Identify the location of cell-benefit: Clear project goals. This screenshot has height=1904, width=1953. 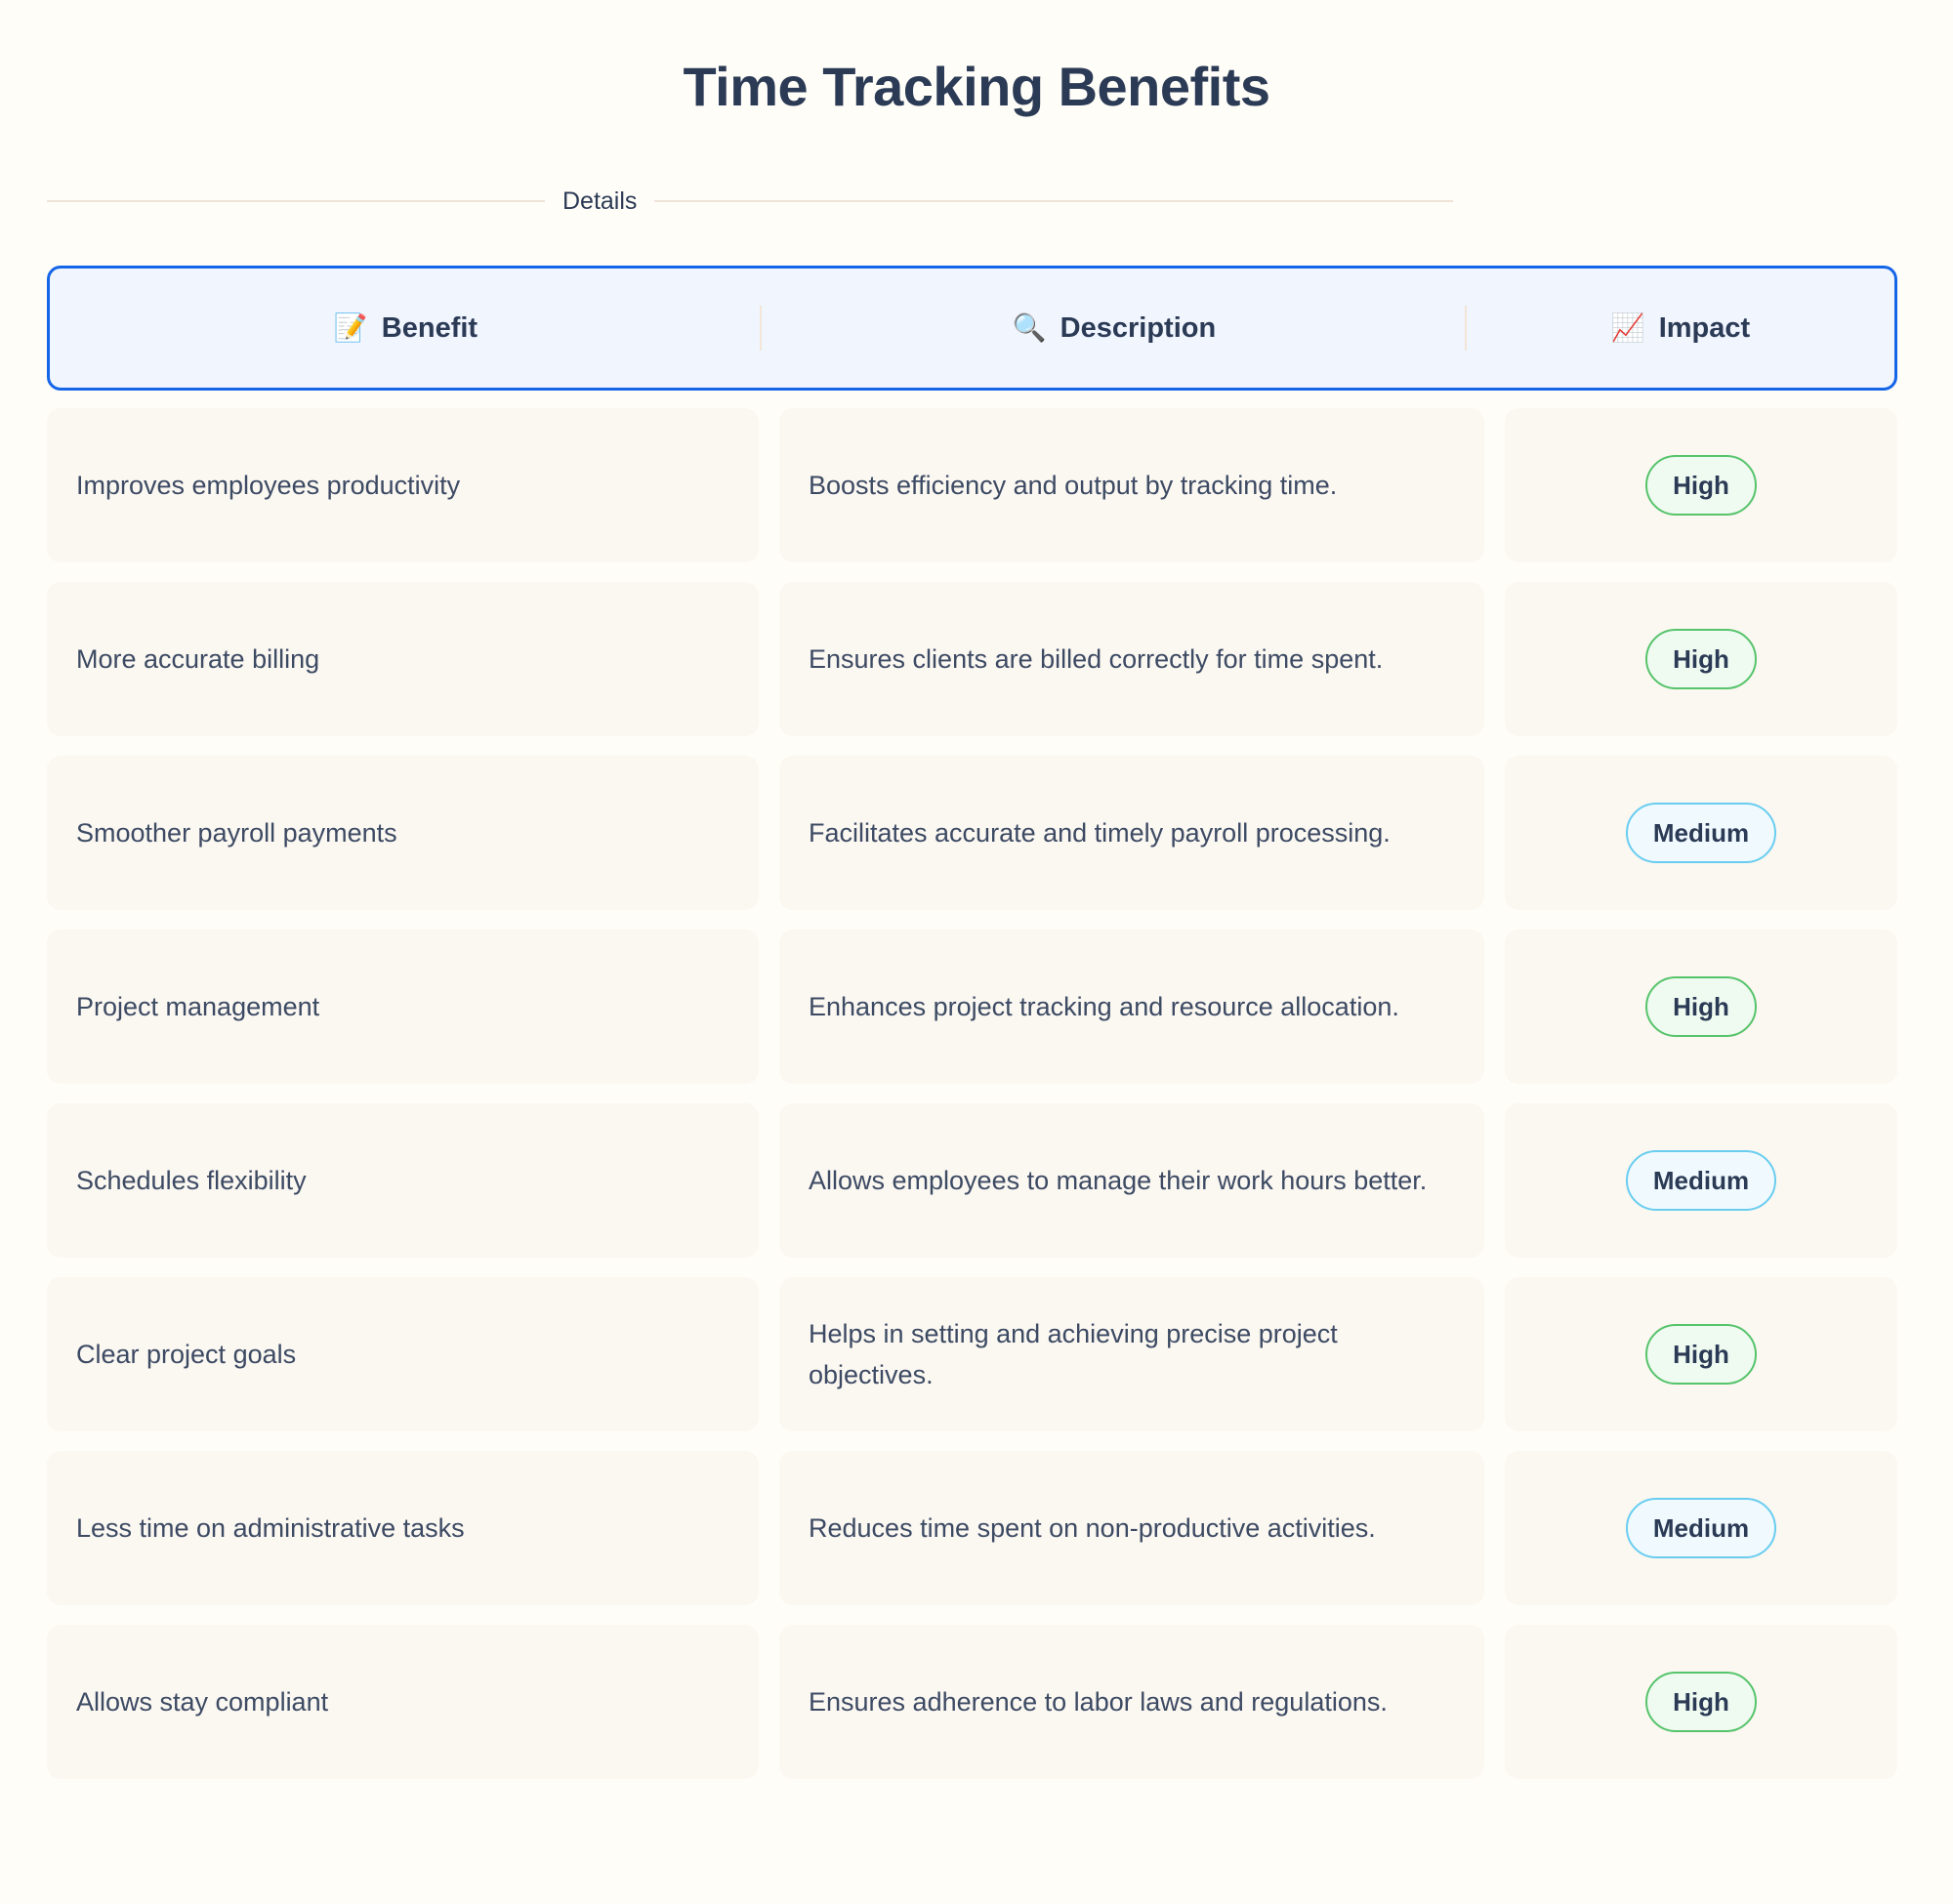
(403, 1354).